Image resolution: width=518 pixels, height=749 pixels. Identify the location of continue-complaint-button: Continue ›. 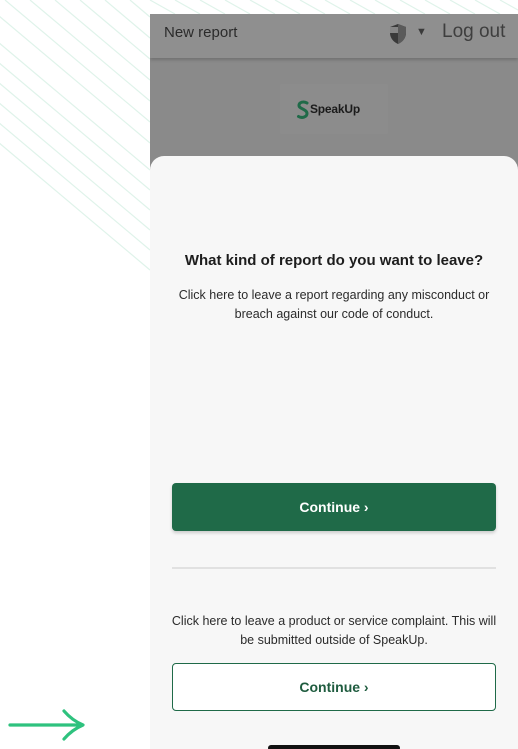
(334, 687).